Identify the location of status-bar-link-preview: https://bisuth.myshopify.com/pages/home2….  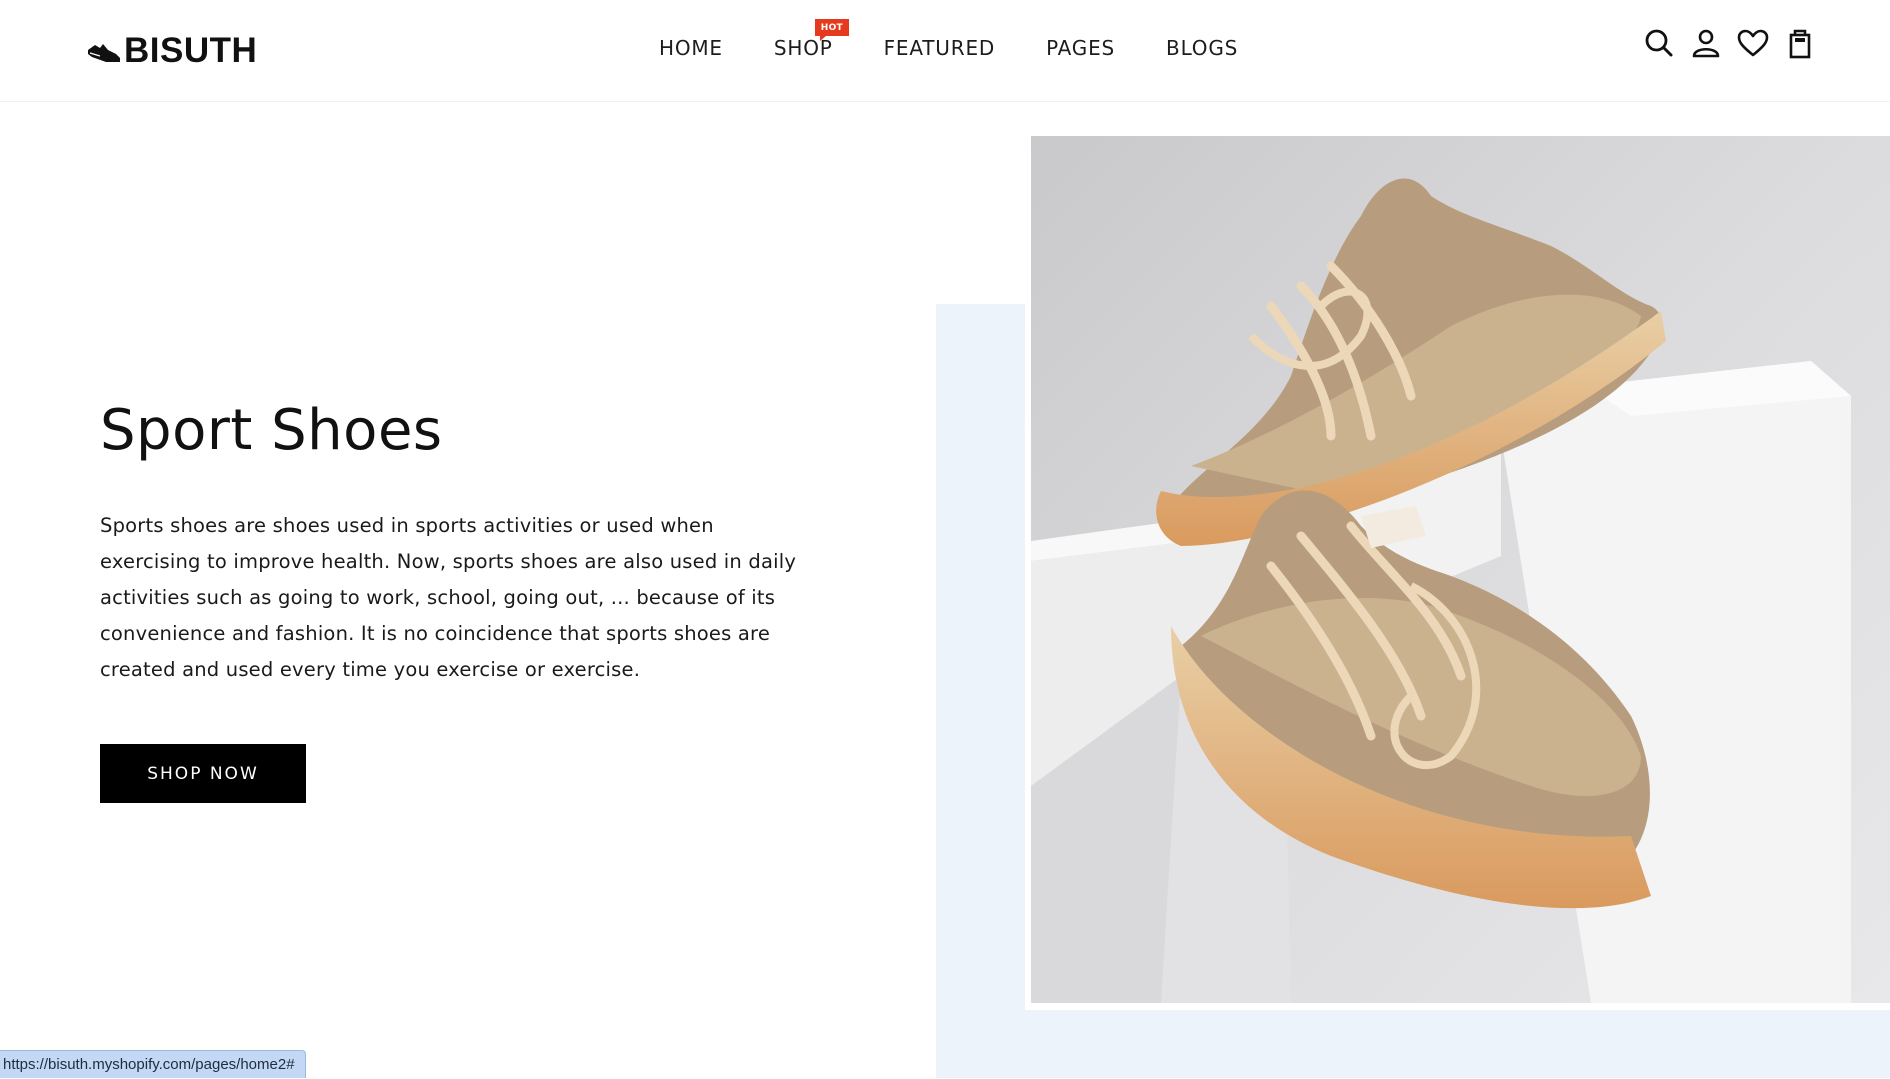
(153, 1064).